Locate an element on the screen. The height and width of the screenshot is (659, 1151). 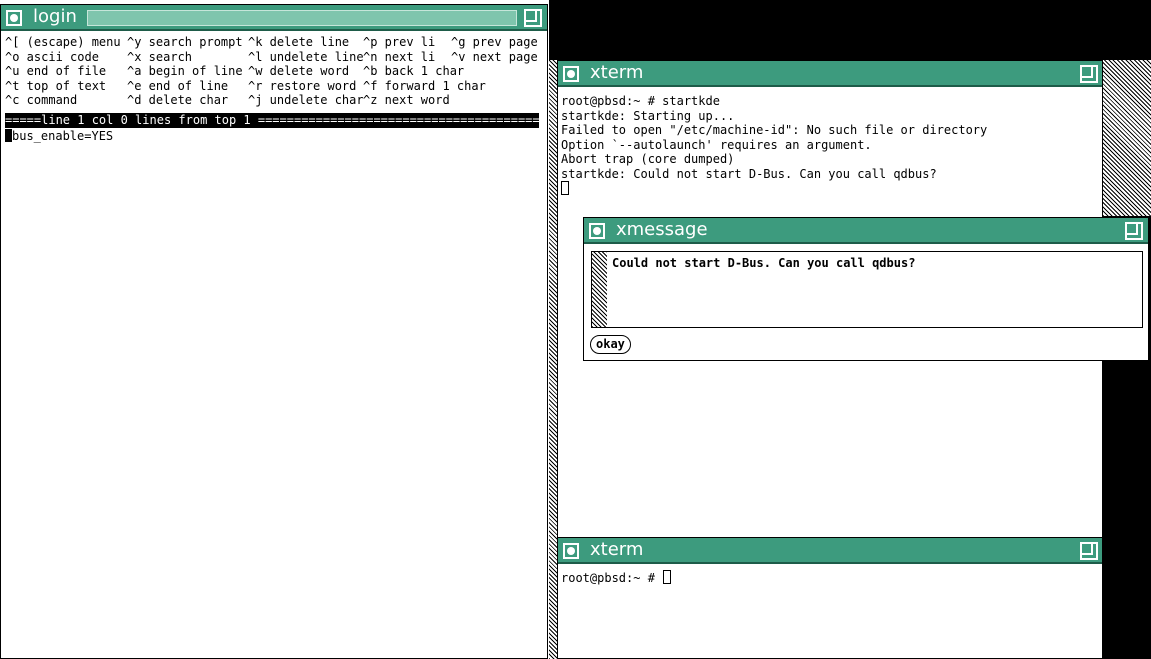
editor-help-item: ^z next word is located at coordinates (406, 100).